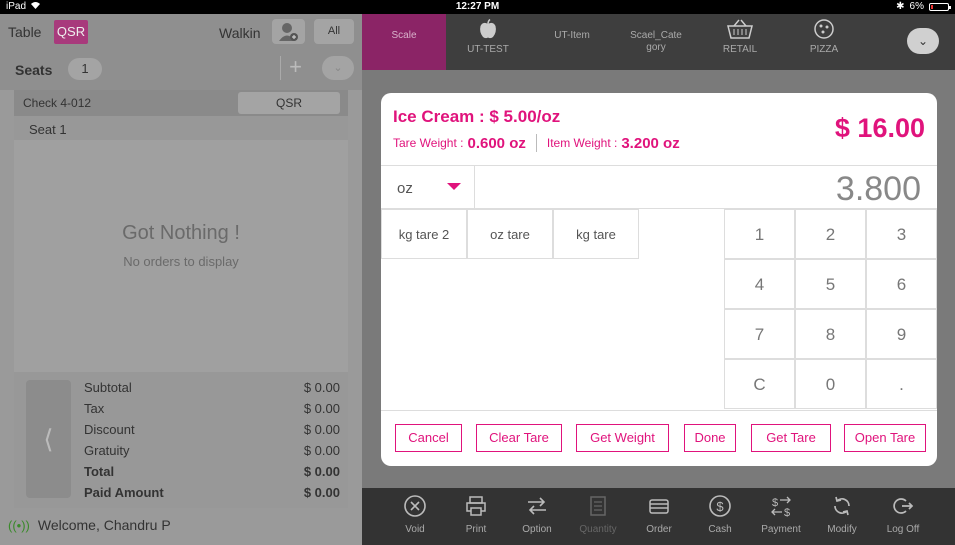  What do you see at coordinates (879, 128) in the screenshot?
I see `item-price: $ 16.00` at bounding box center [879, 128].